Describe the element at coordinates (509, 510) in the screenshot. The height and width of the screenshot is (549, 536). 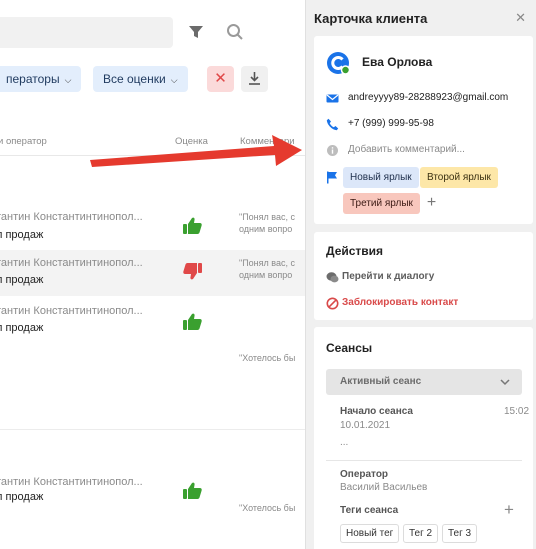
I see `add-session-tag-button: +` at that location.